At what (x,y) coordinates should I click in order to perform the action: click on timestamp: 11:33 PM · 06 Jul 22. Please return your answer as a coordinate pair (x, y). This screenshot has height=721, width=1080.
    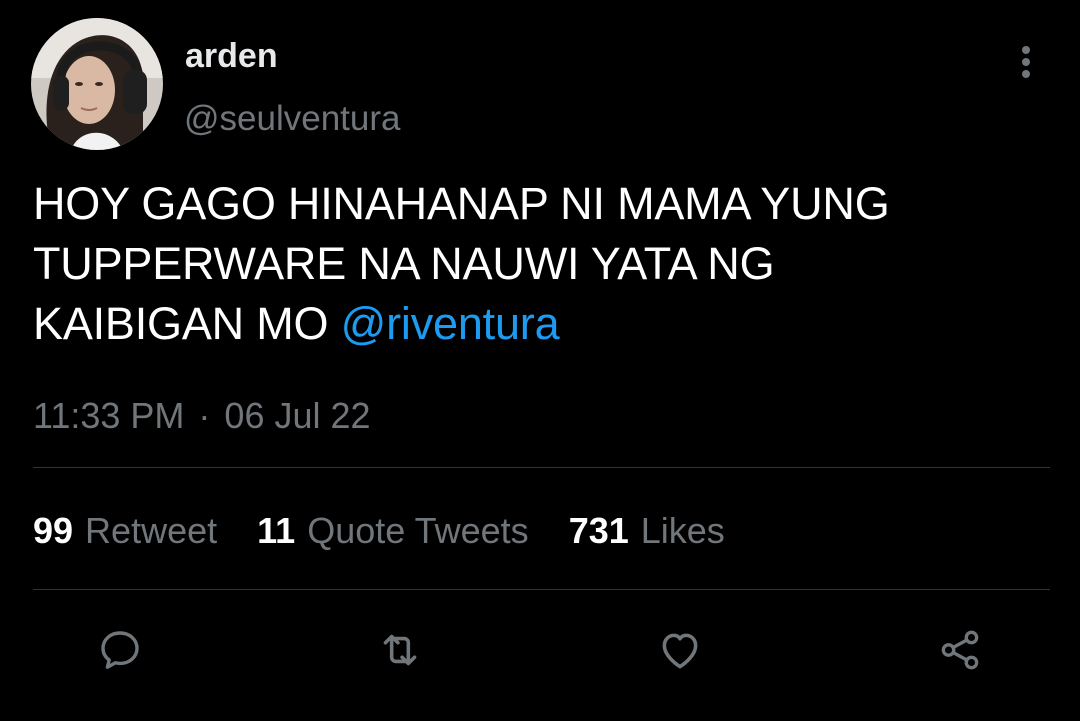
    Looking at the image, I should click on (202, 416).